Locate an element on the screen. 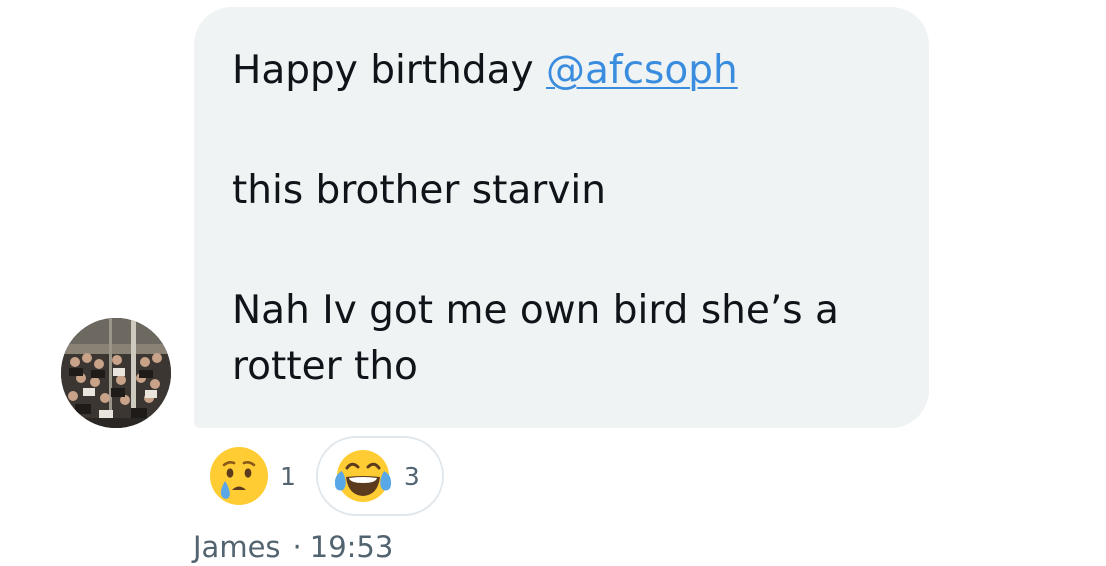 This screenshot has width=1106, height=566. message-timestamp: 19:53 is located at coordinates (351, 547).